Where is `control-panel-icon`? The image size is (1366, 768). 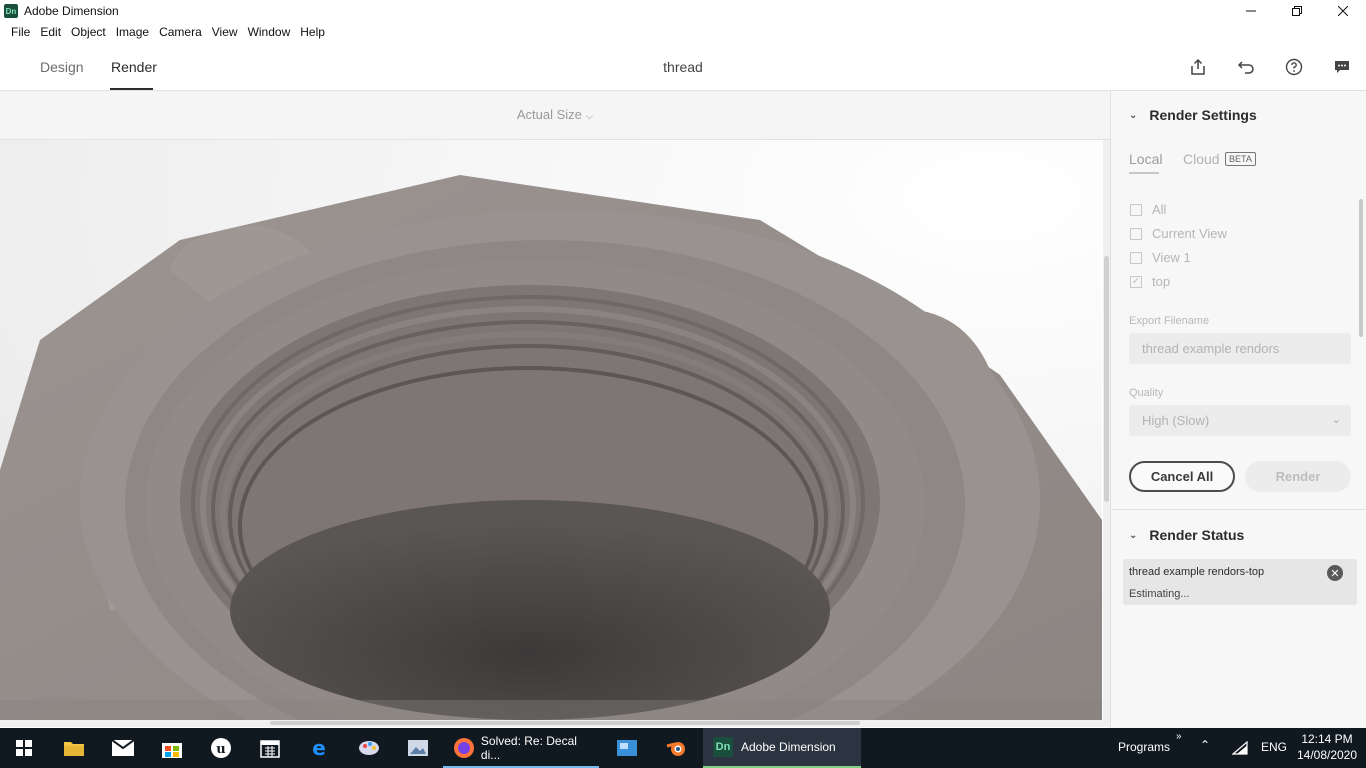
control-panel-icon is located at coordinates (627, 748).